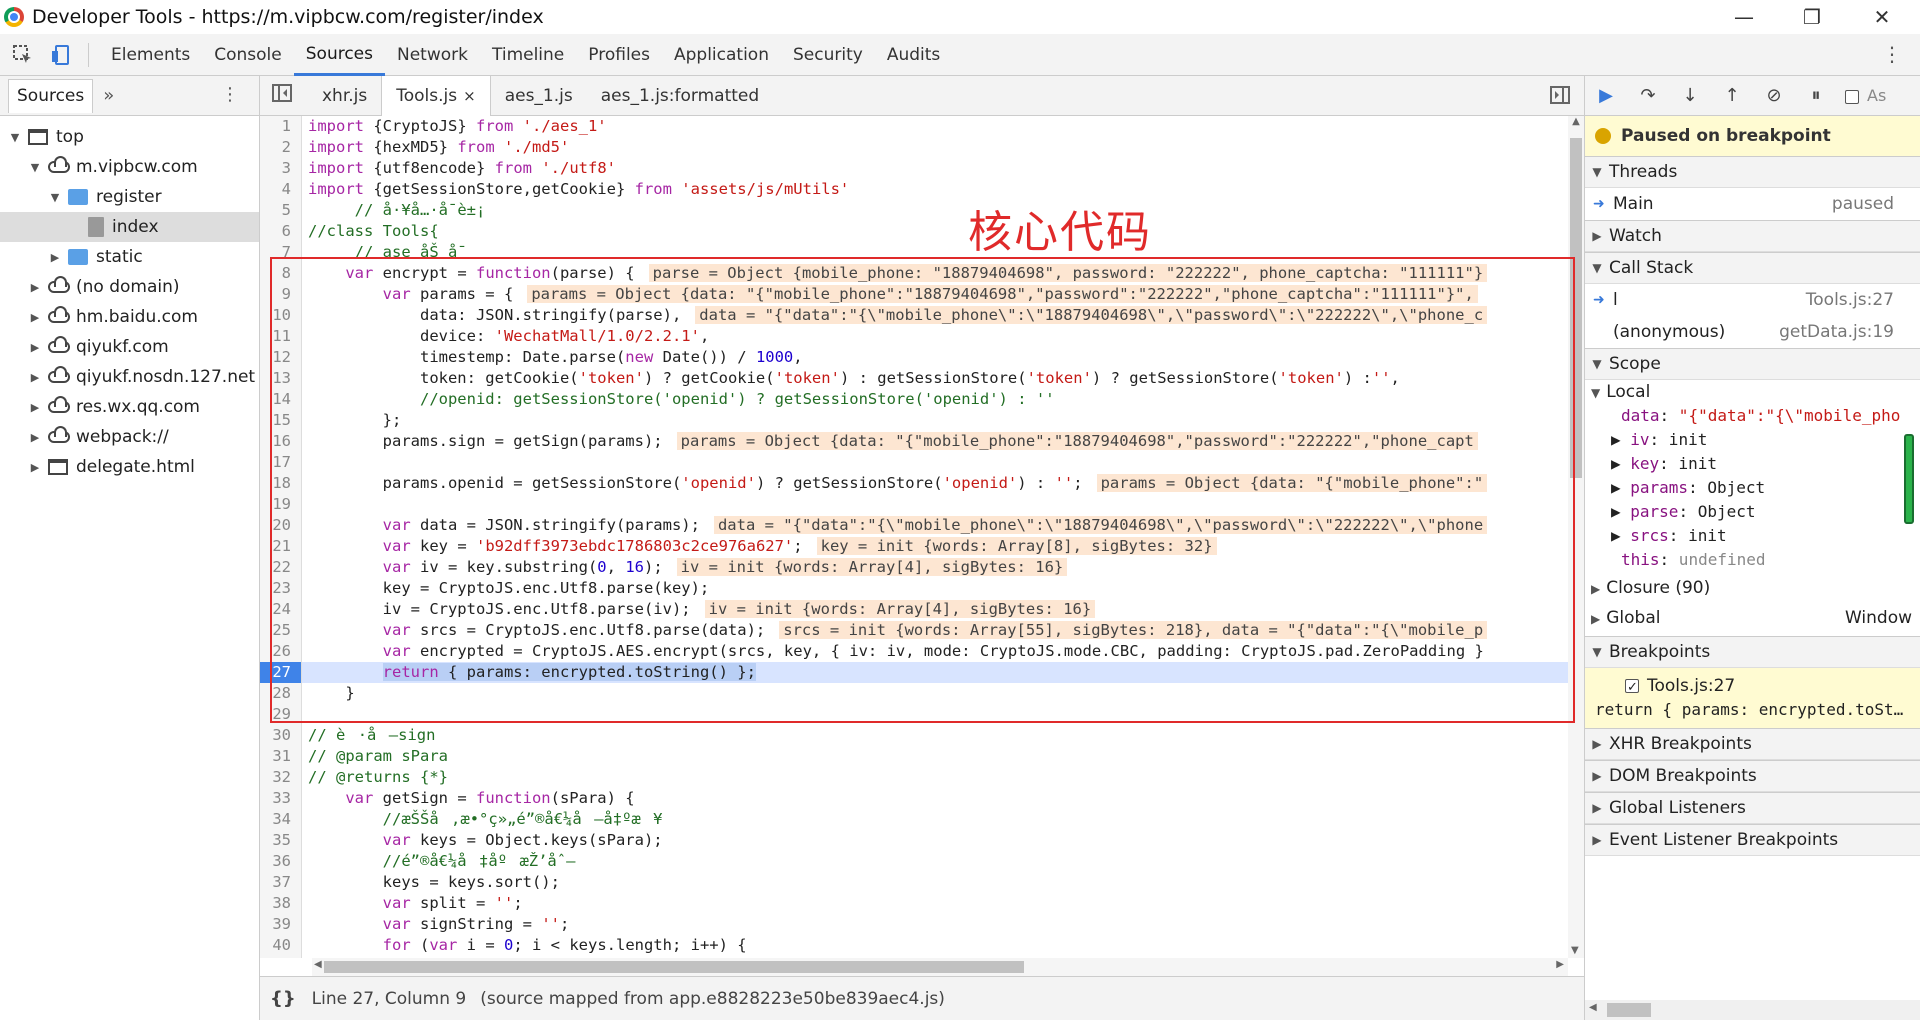 The height and width of the screenshot is (1020, 1920). What do you see at coordinates (129, 167) in the screenshot?
I see `tree-item-m-vipbcw-com: ▼ m.vipbcw.com` at bounding box center [129, 167].